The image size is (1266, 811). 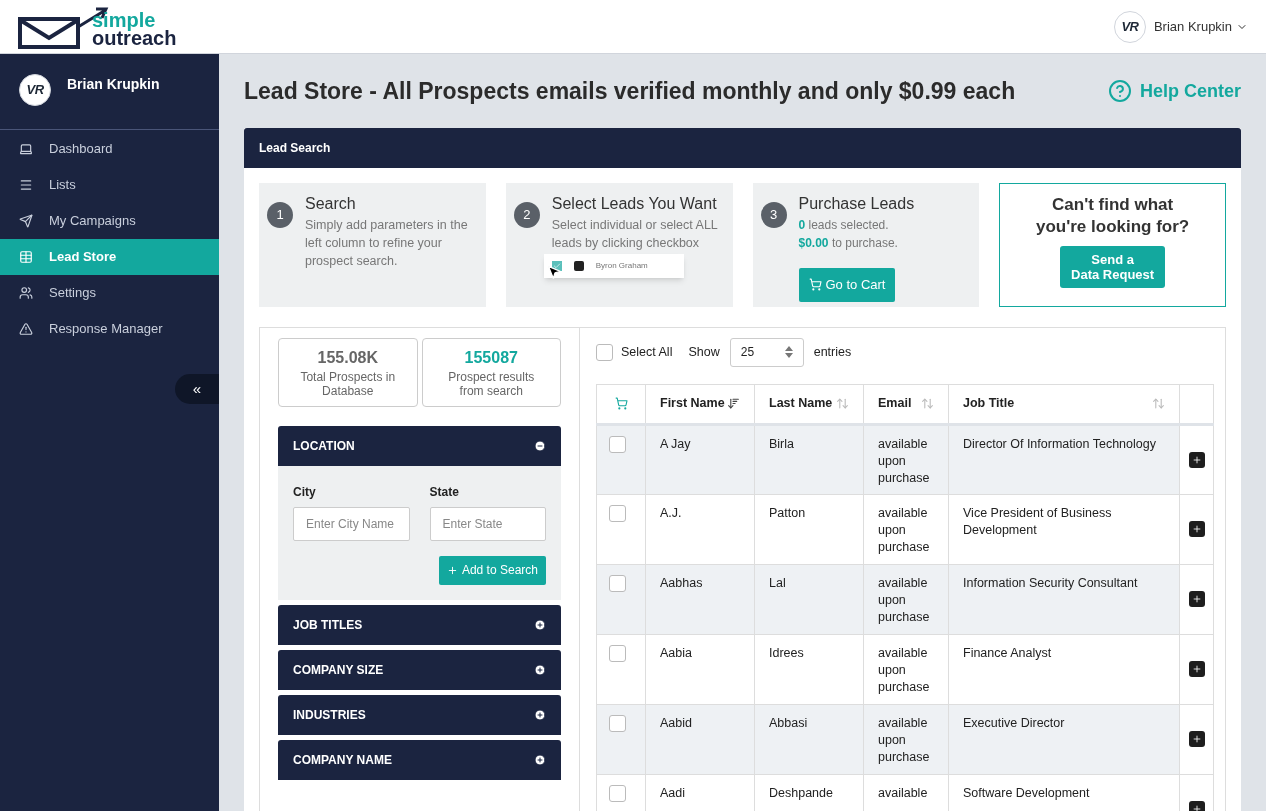 I want to click on filter-header: JOB TITLES, so click(x=419, y=624).